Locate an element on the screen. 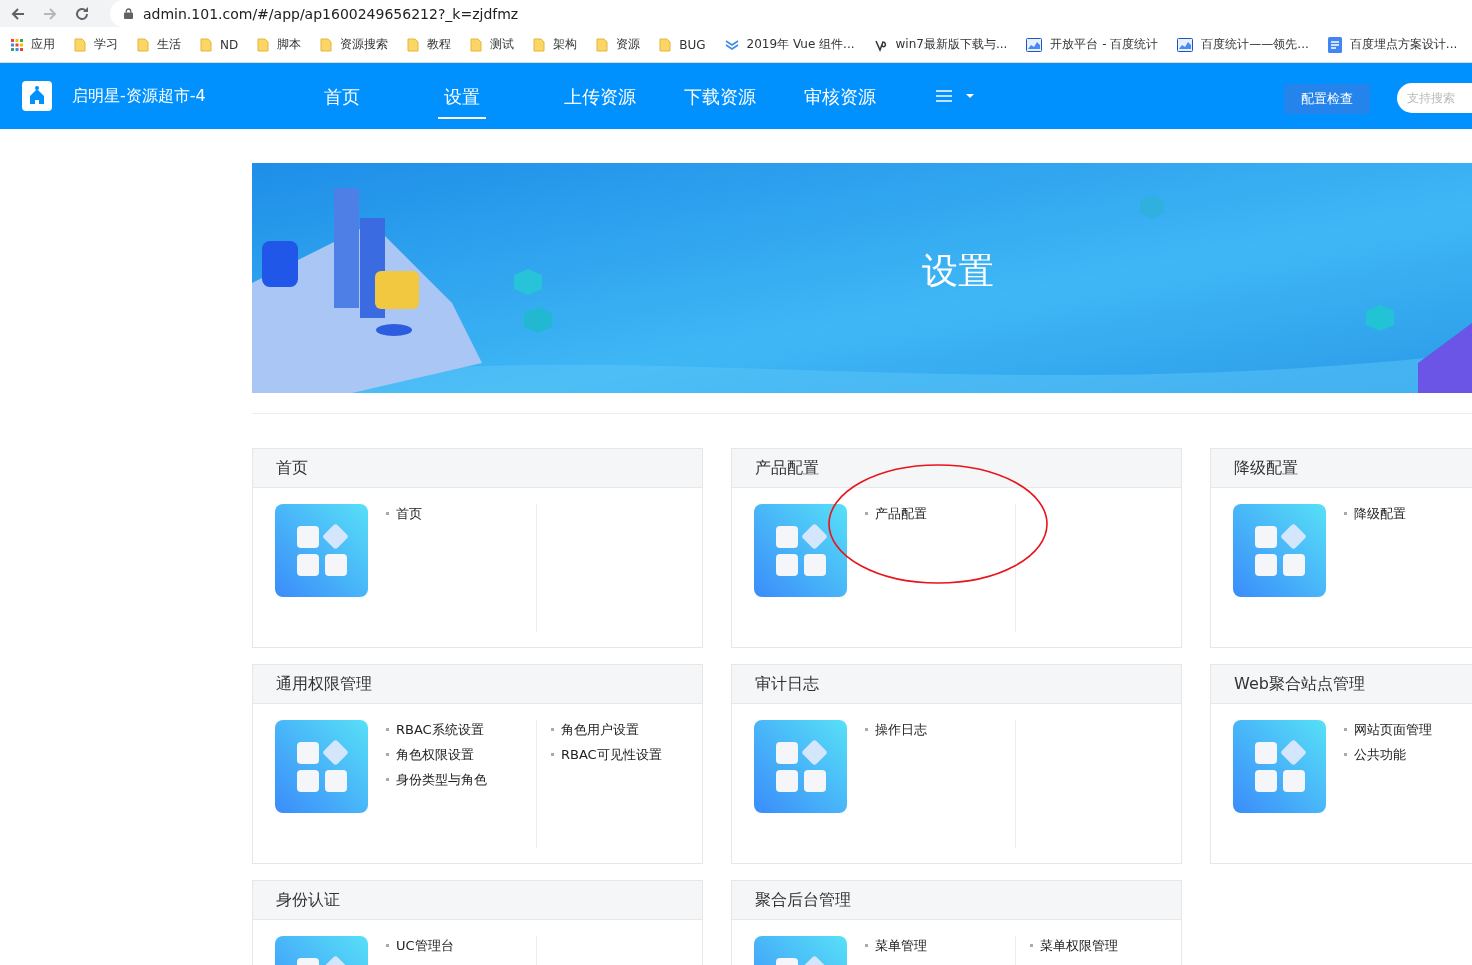 The image size is (1472, 965). bookmark-item: 测试 is located at coordinates (492, 44).